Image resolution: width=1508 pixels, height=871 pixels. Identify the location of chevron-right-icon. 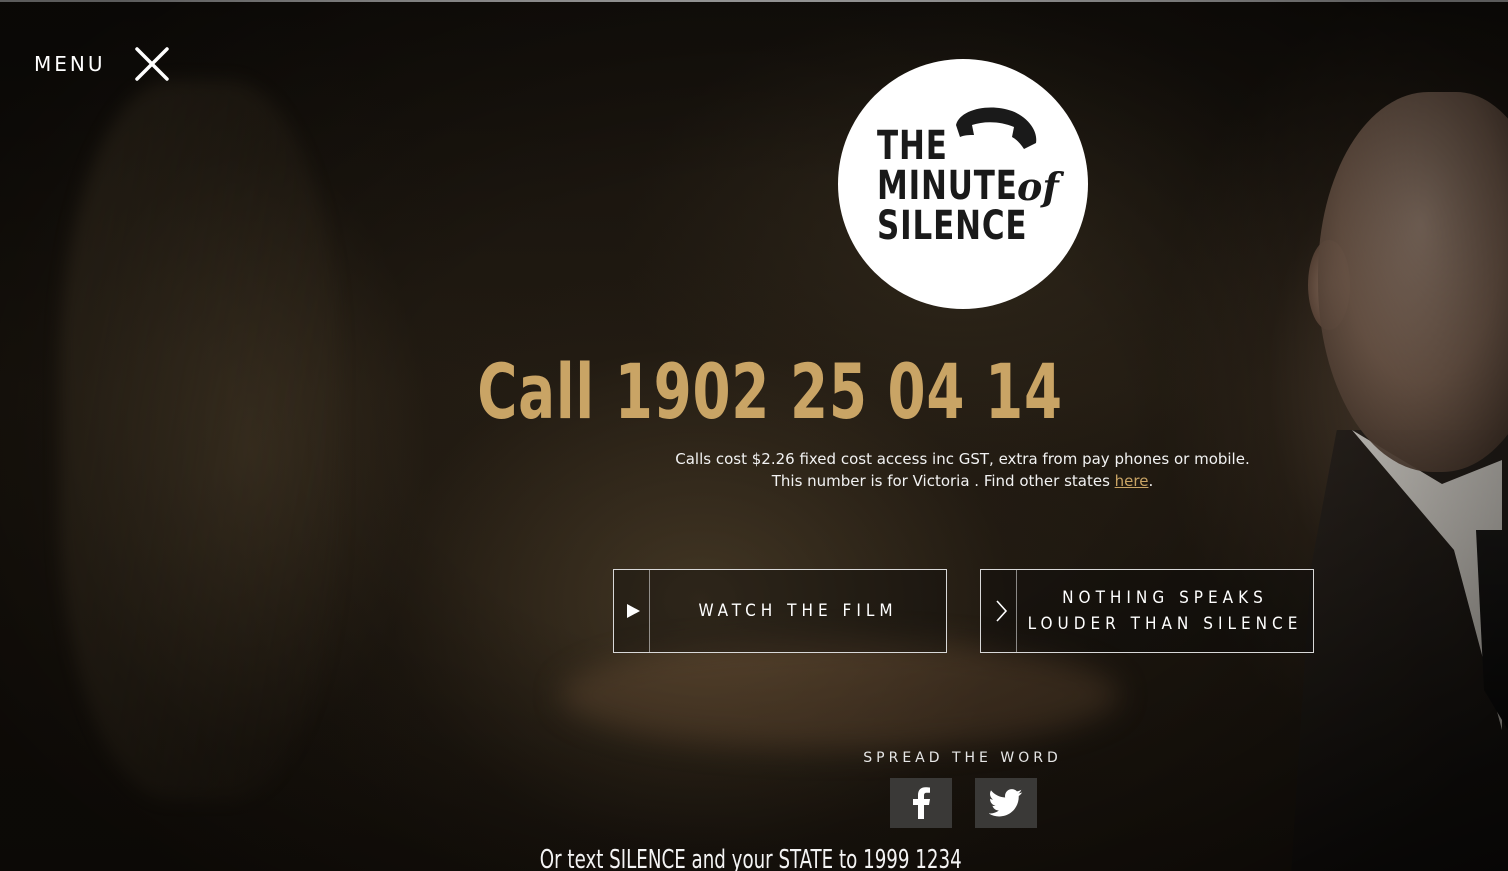
(1000, 611).